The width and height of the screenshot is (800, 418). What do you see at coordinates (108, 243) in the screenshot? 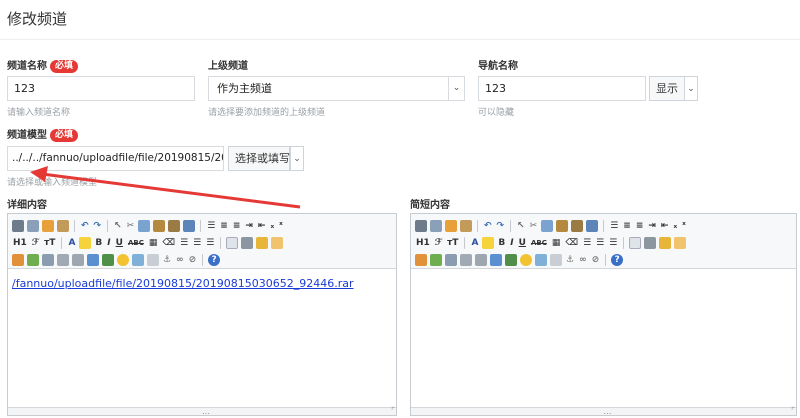
I see `italic-icon: I` at bounding box center [108, 243].